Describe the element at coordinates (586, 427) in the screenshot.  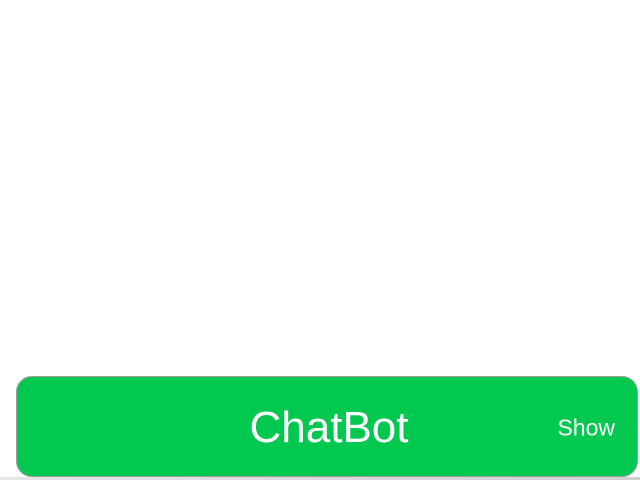
I see `show-button: Show` at that location.